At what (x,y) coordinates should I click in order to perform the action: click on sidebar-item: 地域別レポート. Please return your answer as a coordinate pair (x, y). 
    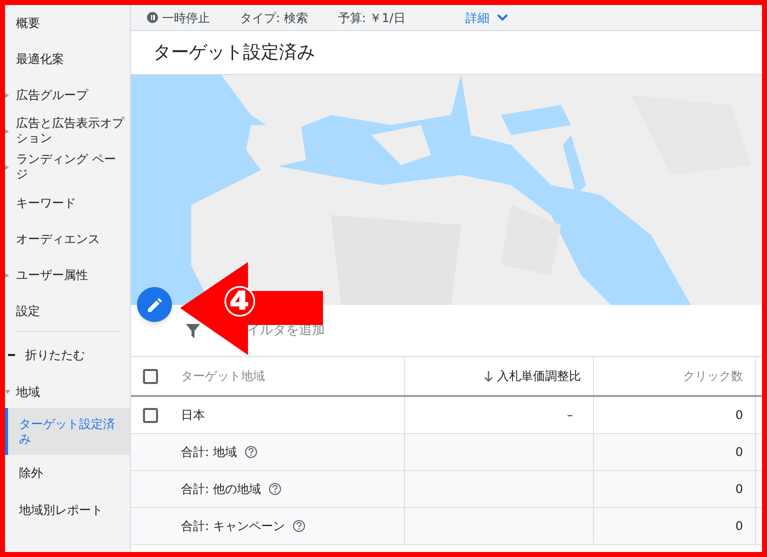
    Looking at the image, I should click on (67, 510).